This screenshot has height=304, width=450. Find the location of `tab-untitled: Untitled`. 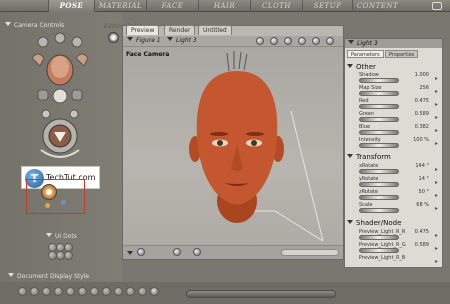

tab-untitled: Untitled is located at coordinates (215, 30).